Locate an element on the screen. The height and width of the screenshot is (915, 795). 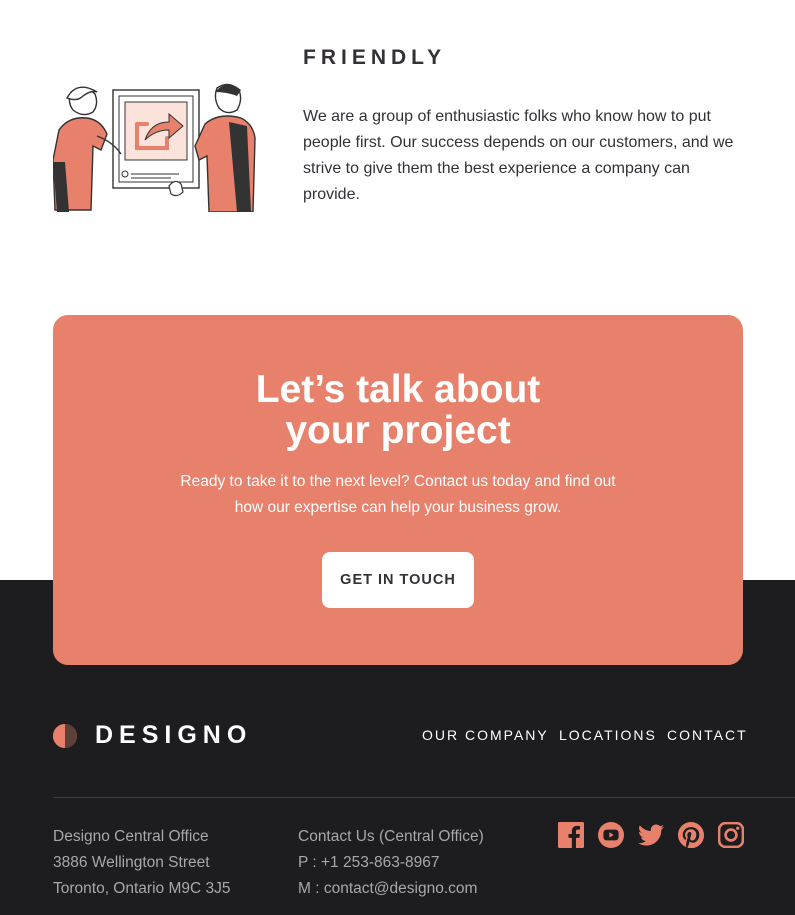
contact-phone: P : +1 253-863-8967 is located at coordinates (369, 862).